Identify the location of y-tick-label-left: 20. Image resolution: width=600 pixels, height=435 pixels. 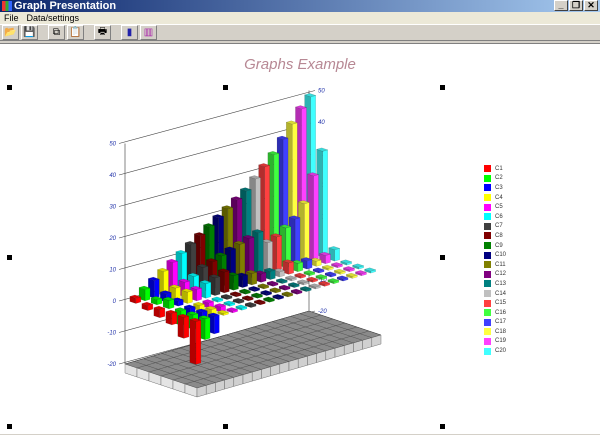
(112, 239).